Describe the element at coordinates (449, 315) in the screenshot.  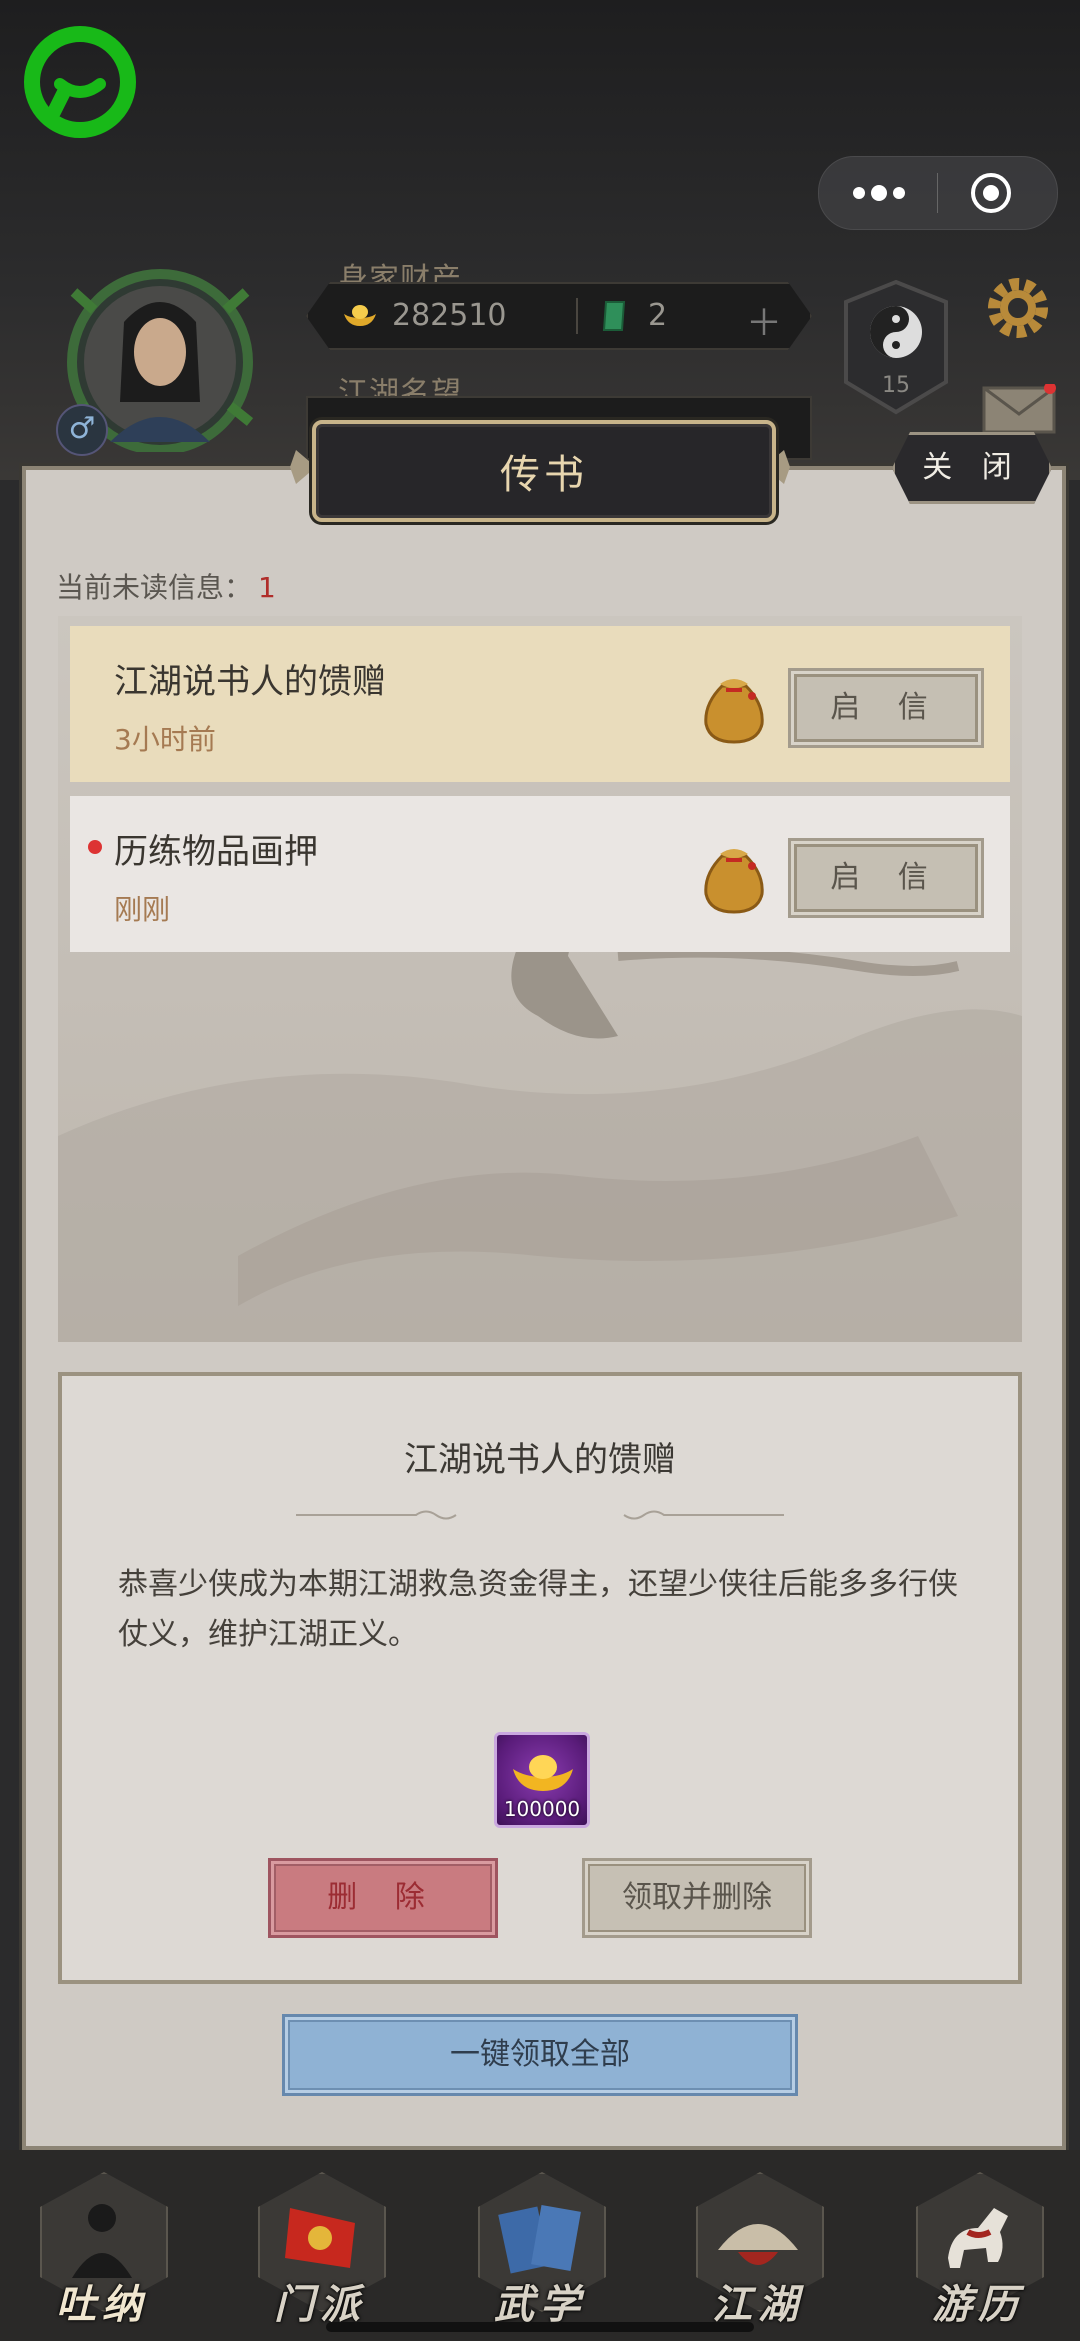
I see `gold-amount: 282510` at that location.